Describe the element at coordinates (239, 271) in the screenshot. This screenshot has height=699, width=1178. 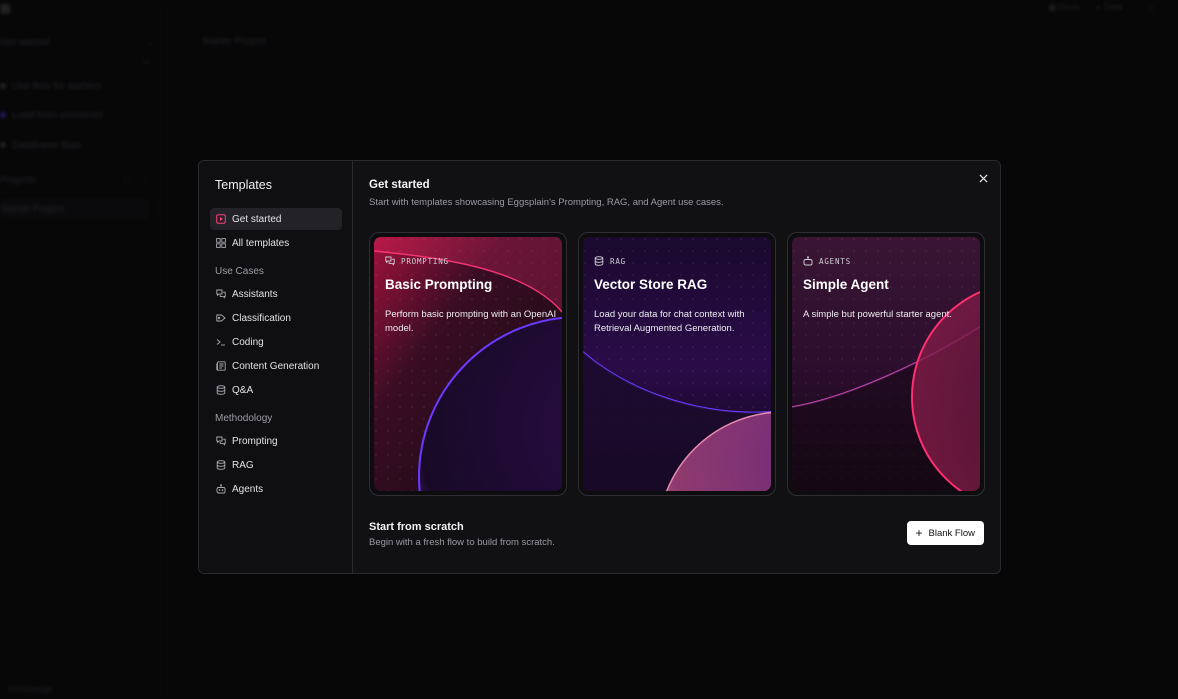
I see `nav-group-use-cases: Use Cases` at that location.